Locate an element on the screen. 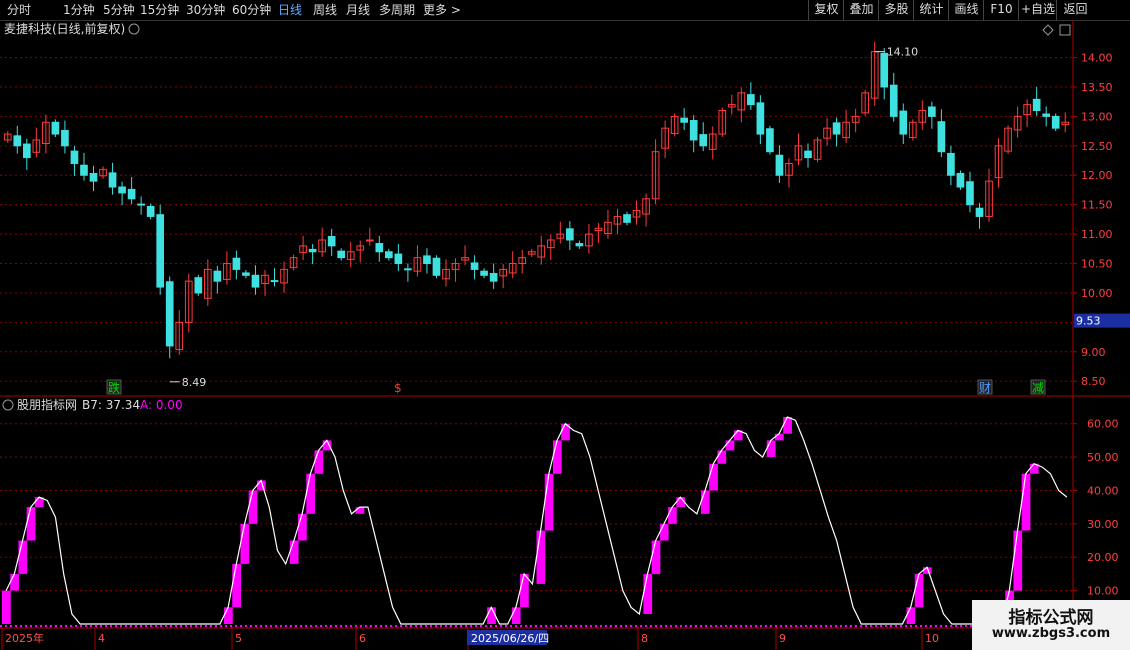 The image size is (1130, 650). price-tick-label: 9.00 is located at coordinates (1093, 352).